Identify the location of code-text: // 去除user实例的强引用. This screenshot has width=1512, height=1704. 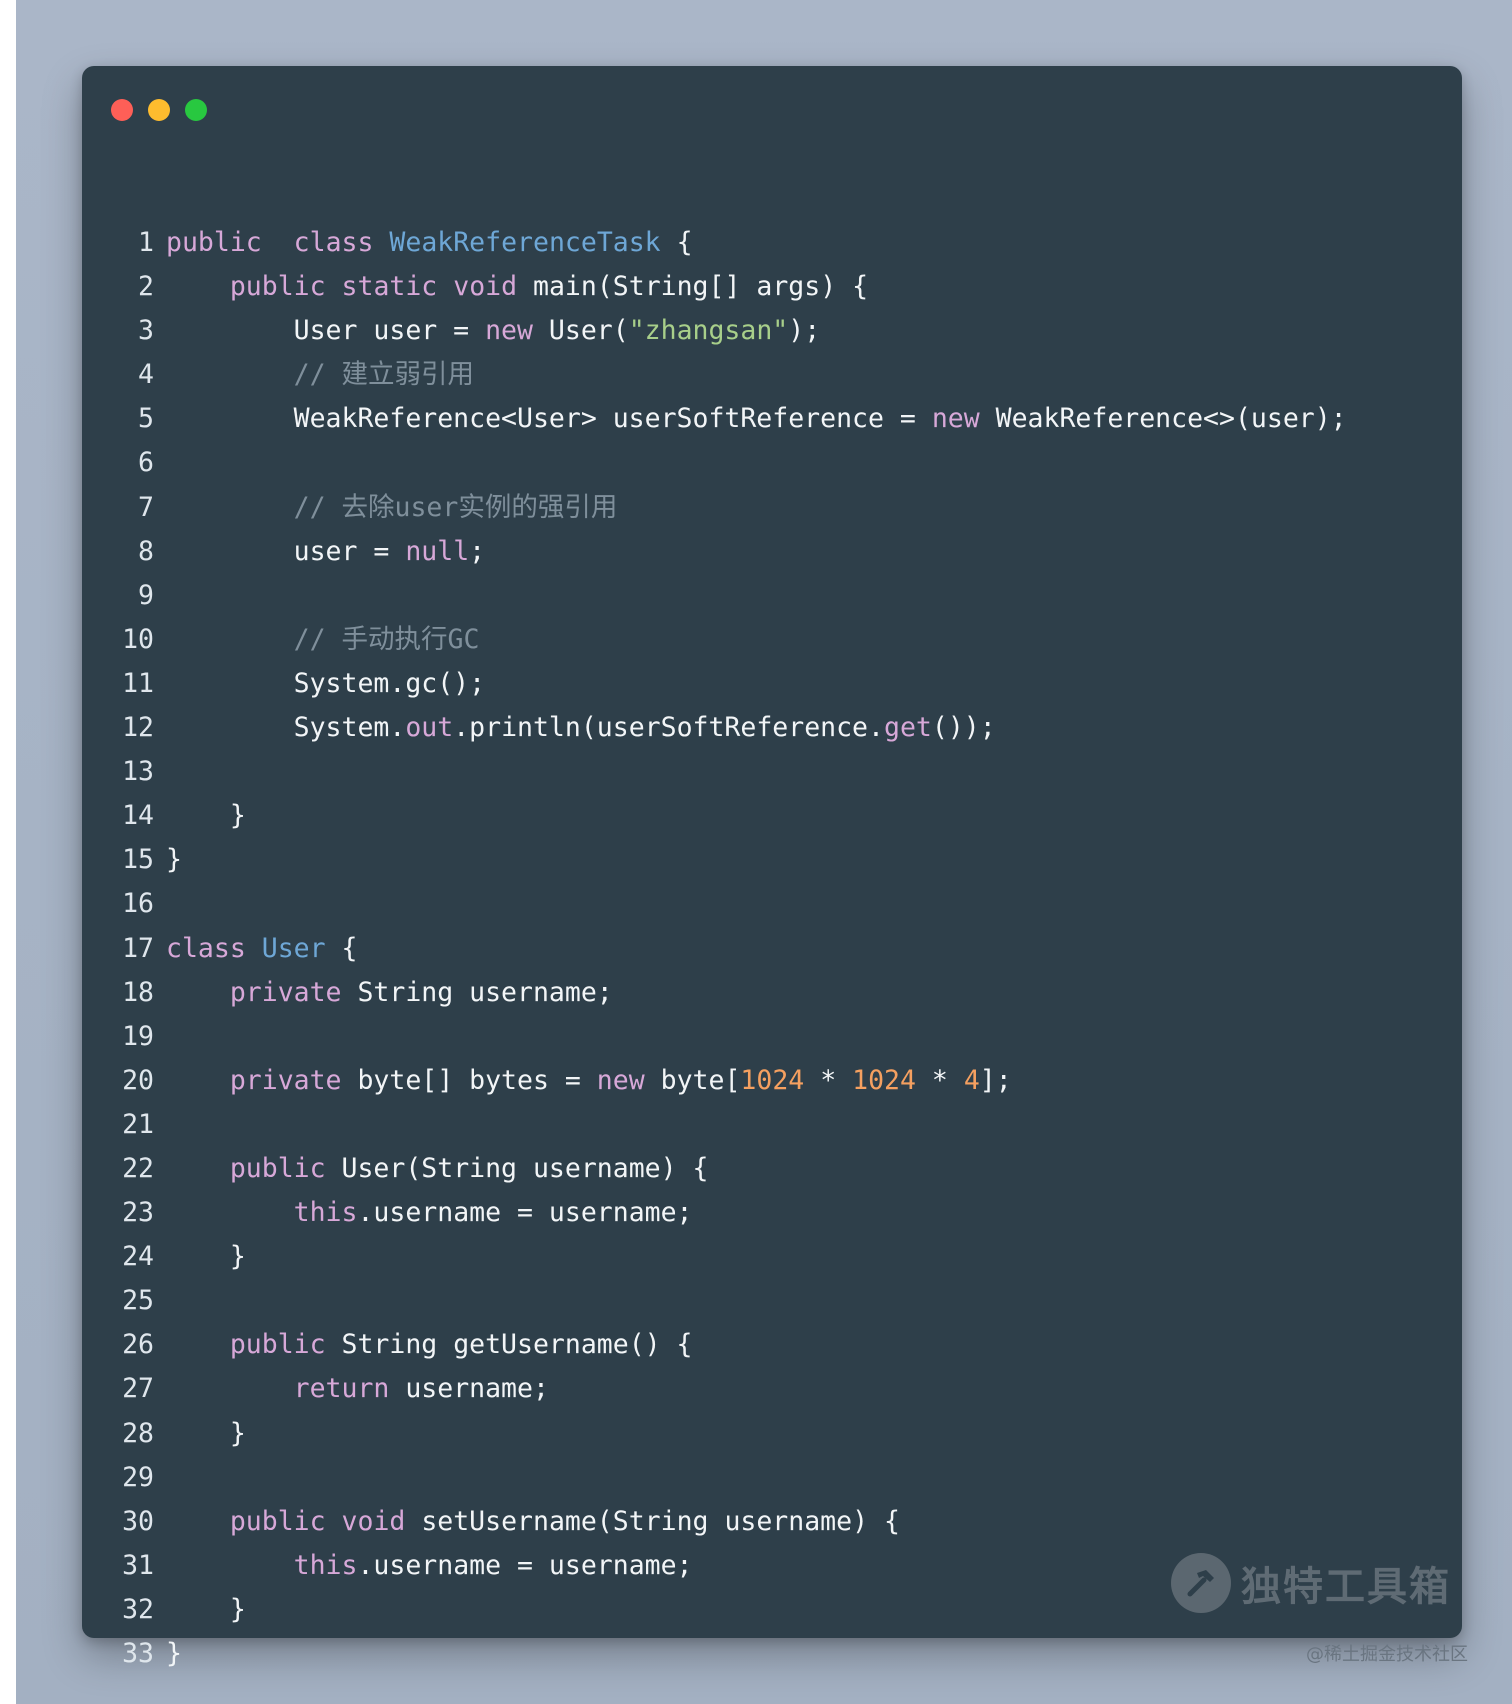
(392, 508).